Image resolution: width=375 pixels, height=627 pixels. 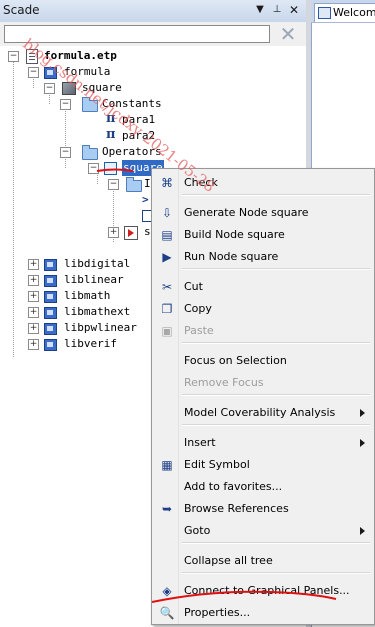 I want to click on model-icon, so click(x=50, y=73).